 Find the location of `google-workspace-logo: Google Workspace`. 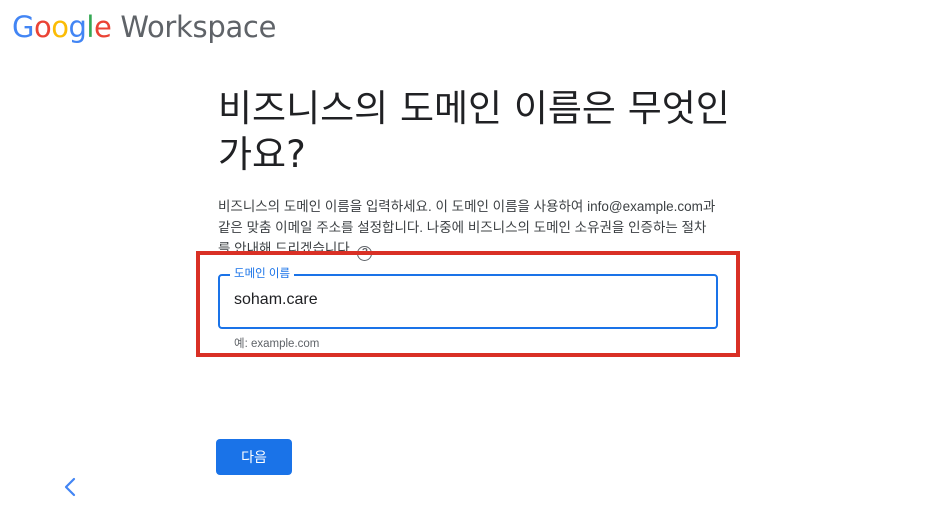

google-workspace-logo: Google Workspace is located at coordinates (144, 27).